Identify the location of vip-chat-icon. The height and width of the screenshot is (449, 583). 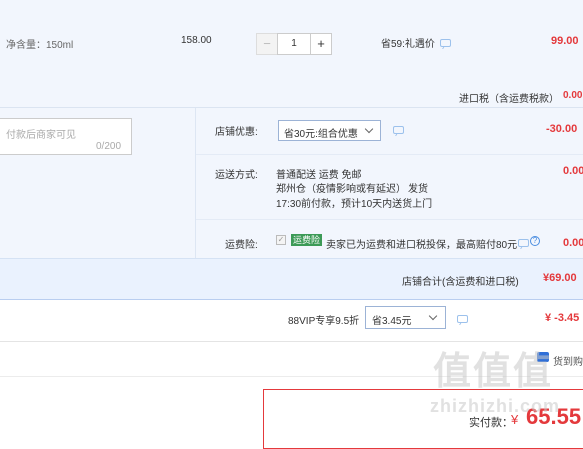
(462, 319).